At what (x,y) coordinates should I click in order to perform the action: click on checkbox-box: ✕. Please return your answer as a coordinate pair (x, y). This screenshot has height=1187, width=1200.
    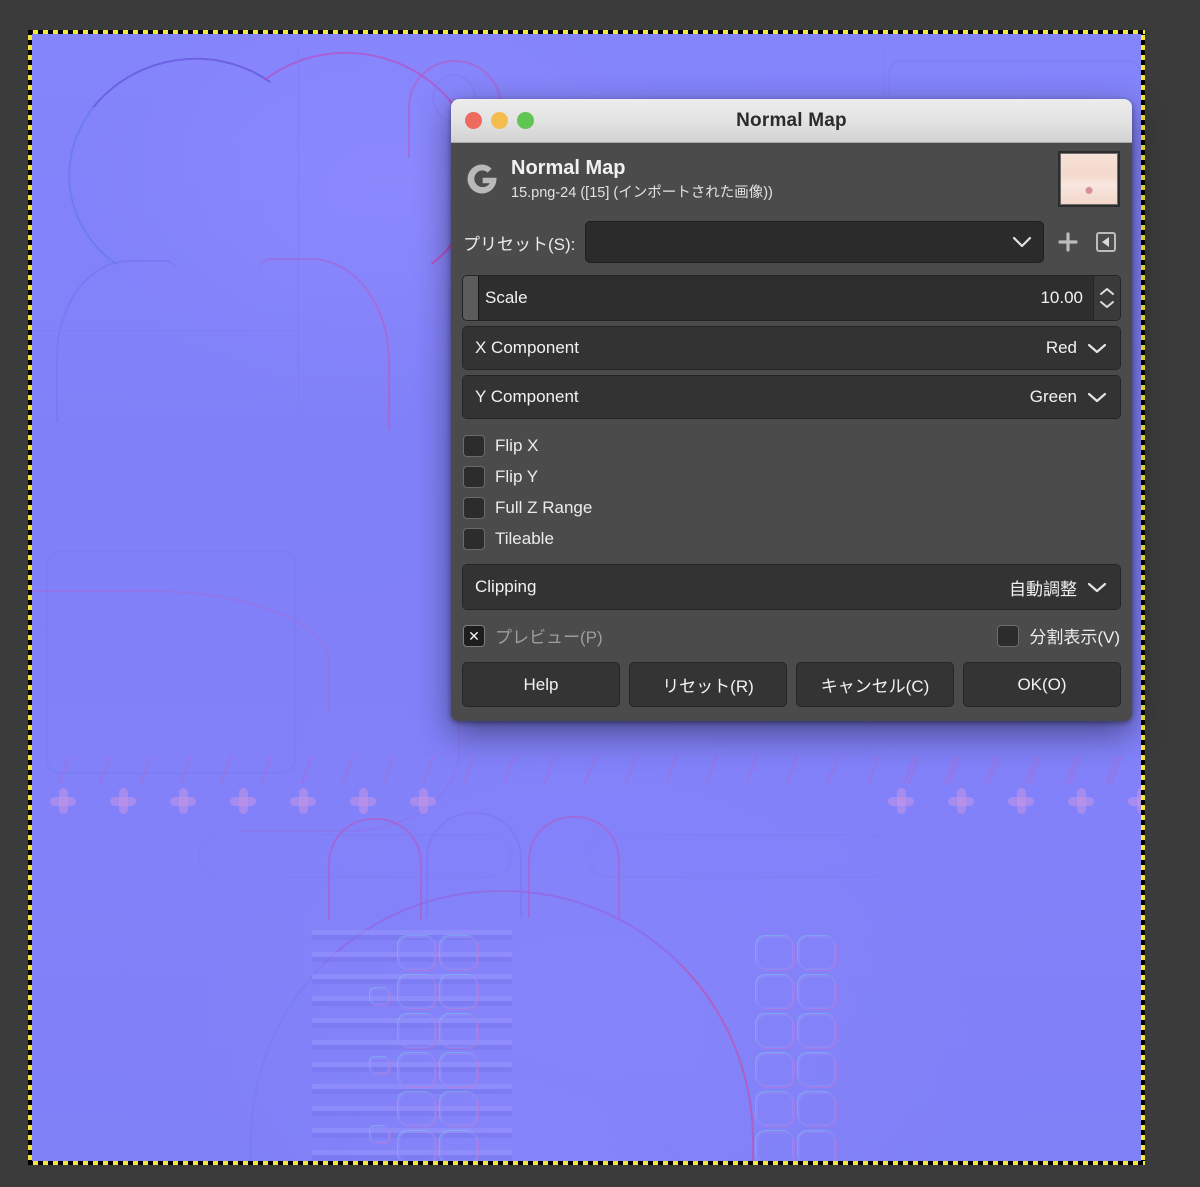
    Looking at the image, I should click on (474, 635).